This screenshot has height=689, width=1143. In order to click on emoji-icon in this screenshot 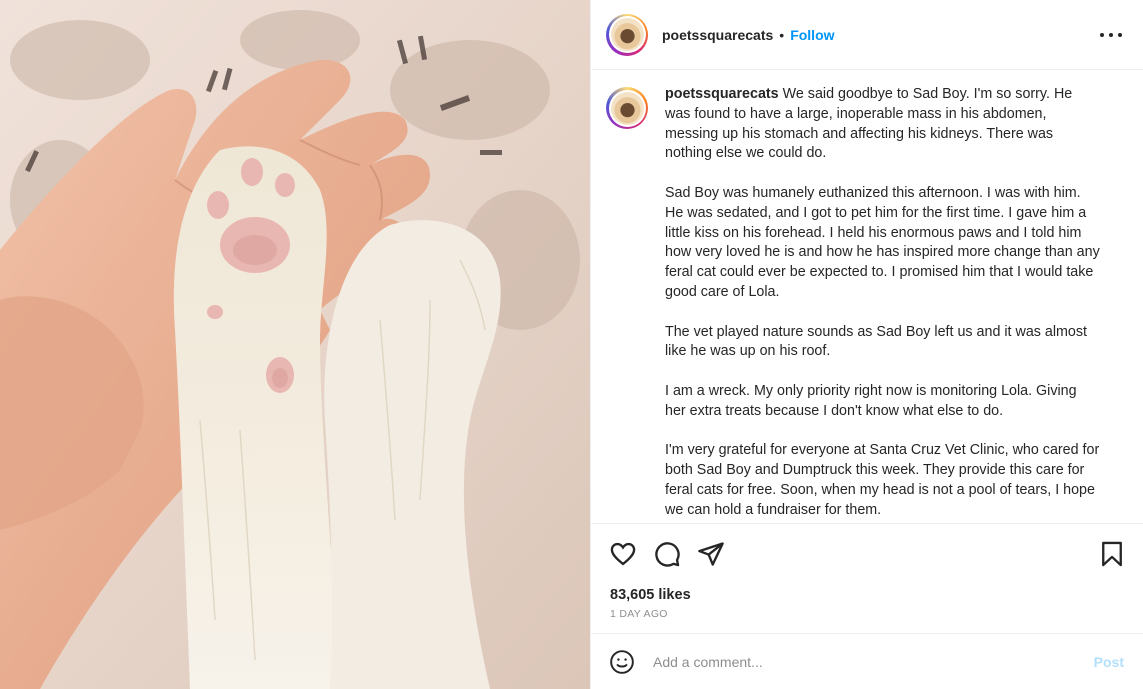, I will do `click(622, 662)`.